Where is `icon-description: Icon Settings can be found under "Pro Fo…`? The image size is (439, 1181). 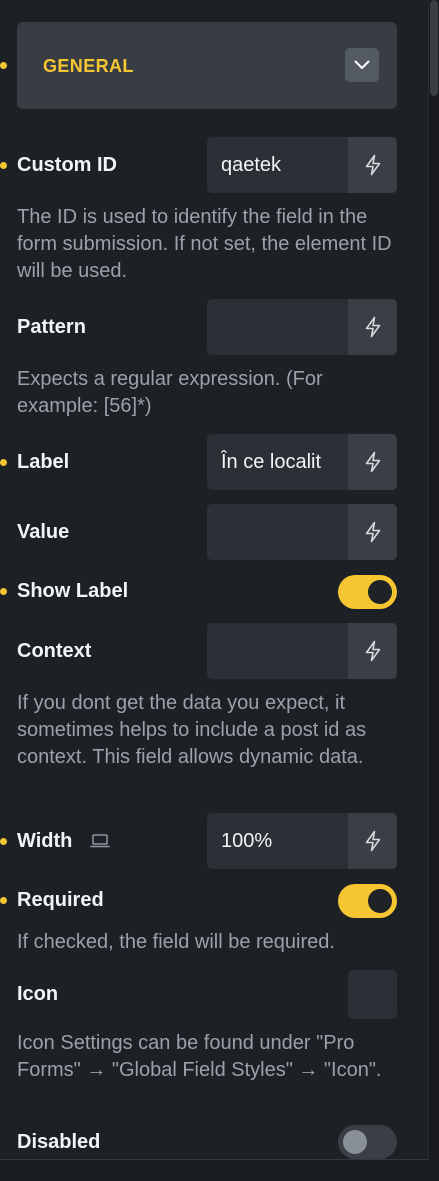 icon-description: Icon Settings can be found under "Pro Fo… is located at coordinates (199, 1056).